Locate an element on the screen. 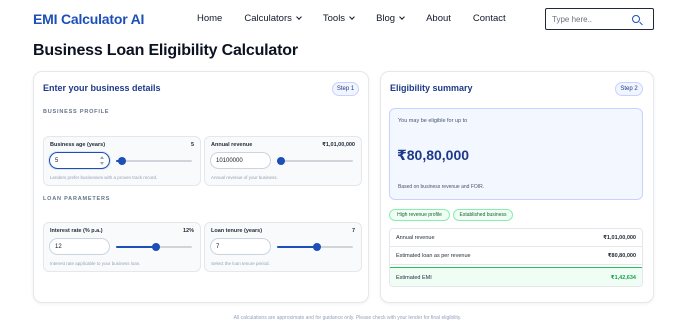 This screenshot has width=695, height=331. nav-contact: Contact is located at coordinates (489, 18).